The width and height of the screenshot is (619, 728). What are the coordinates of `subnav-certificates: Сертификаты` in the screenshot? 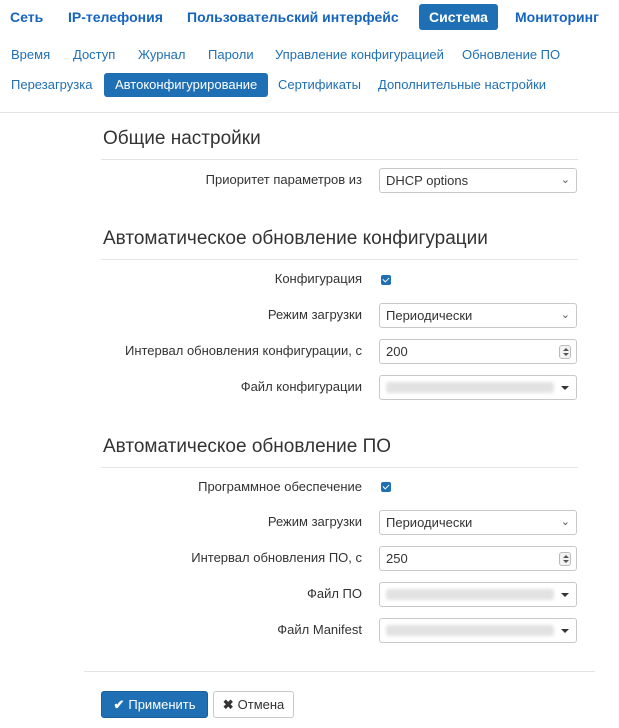 It's located at (319, 85).